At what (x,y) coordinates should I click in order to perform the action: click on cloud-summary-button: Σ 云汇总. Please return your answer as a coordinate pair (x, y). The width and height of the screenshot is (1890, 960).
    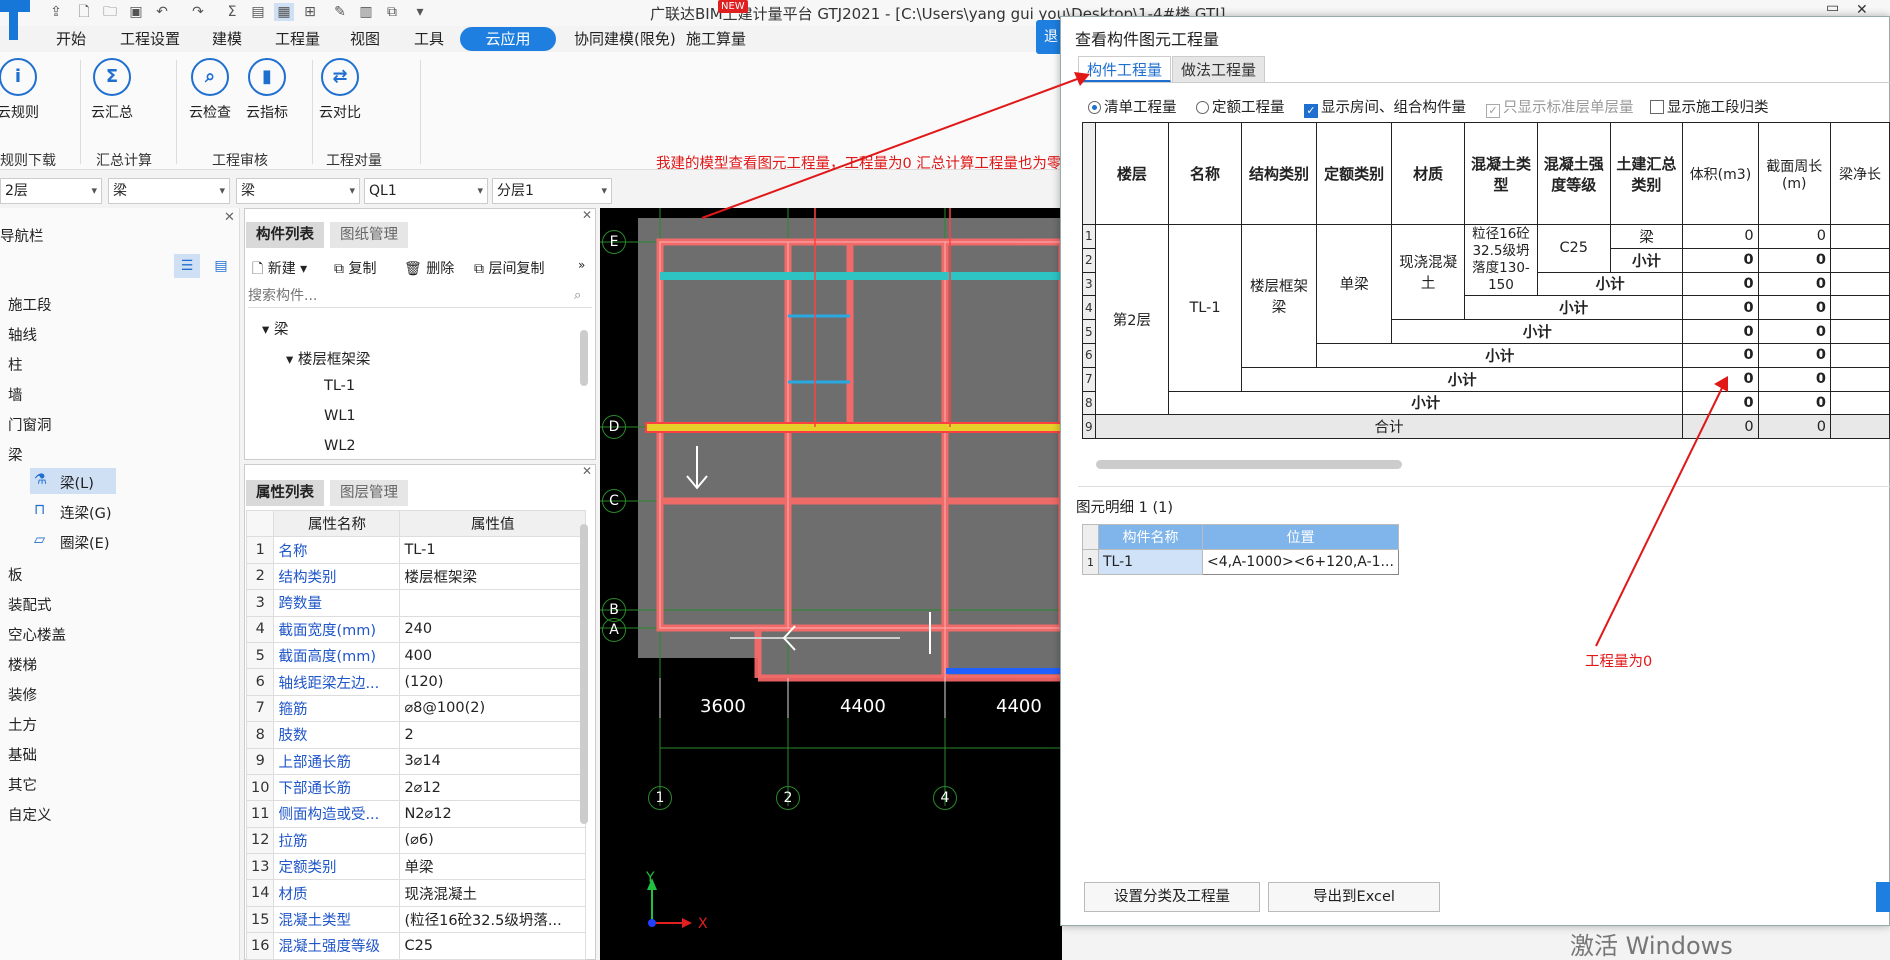
    Looking at the image, I should click on (112, 90).